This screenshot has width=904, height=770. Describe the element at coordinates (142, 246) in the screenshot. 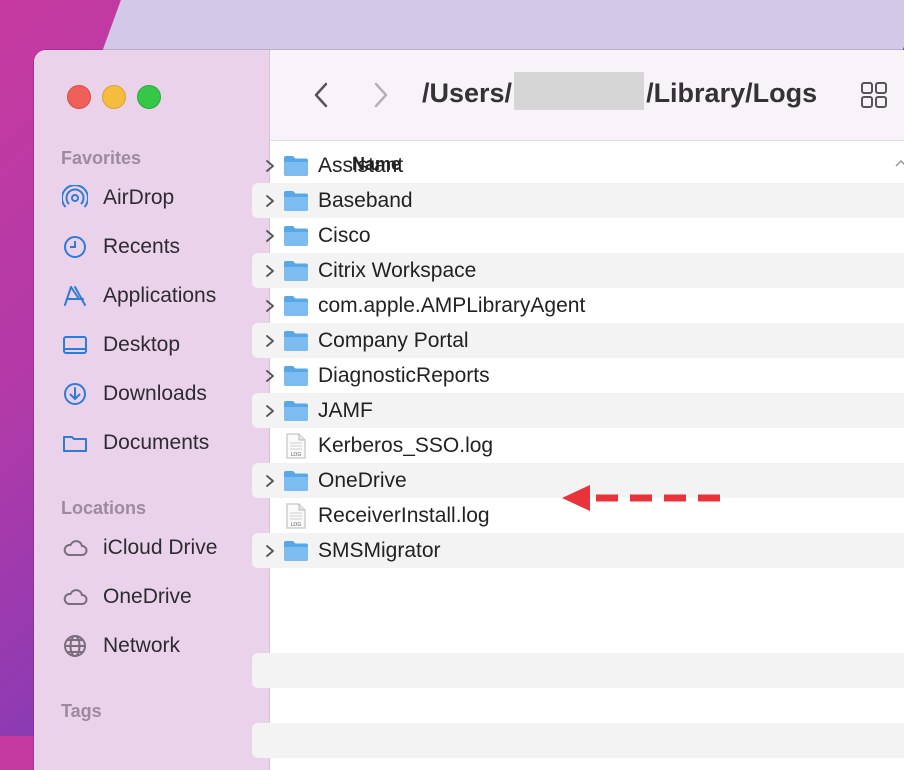

I see `sidebar-item-label: Recents` at that location.